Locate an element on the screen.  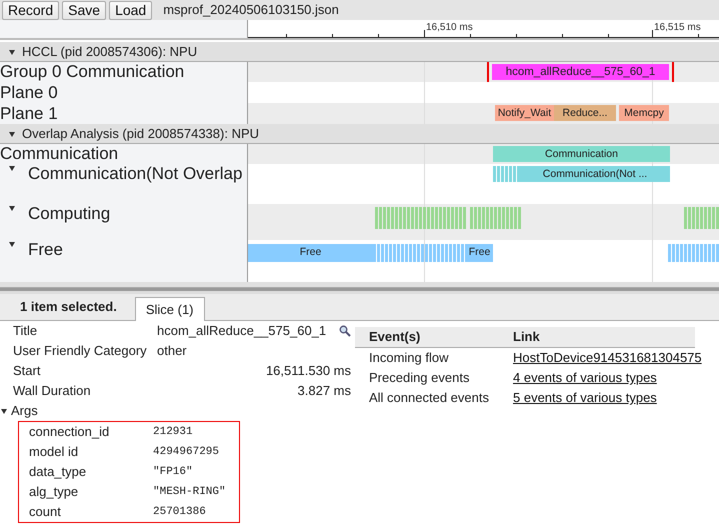
event-link: HostToDevice914531681304575 is located at coordinates (607, 358).